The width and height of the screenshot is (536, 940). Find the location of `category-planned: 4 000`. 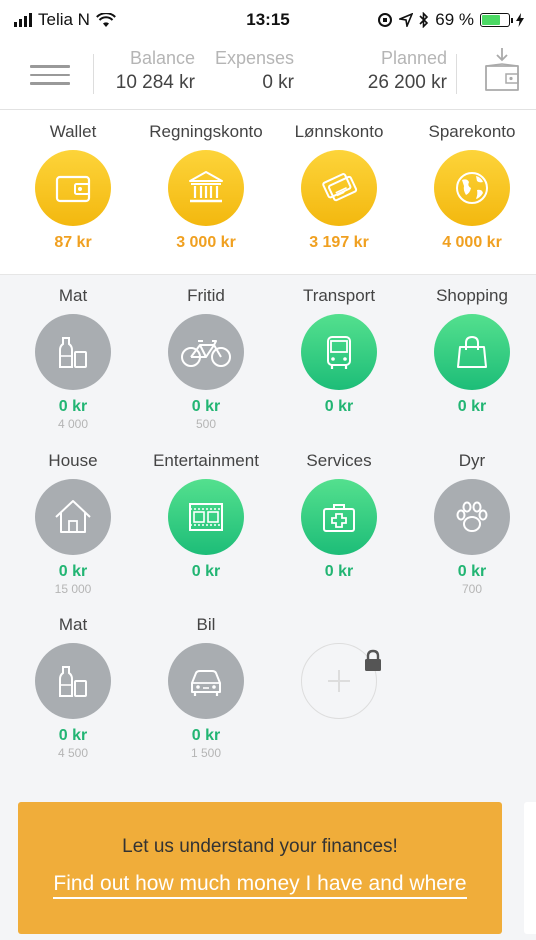

category-planned: 4 000 is located at coordinates (73, 424).